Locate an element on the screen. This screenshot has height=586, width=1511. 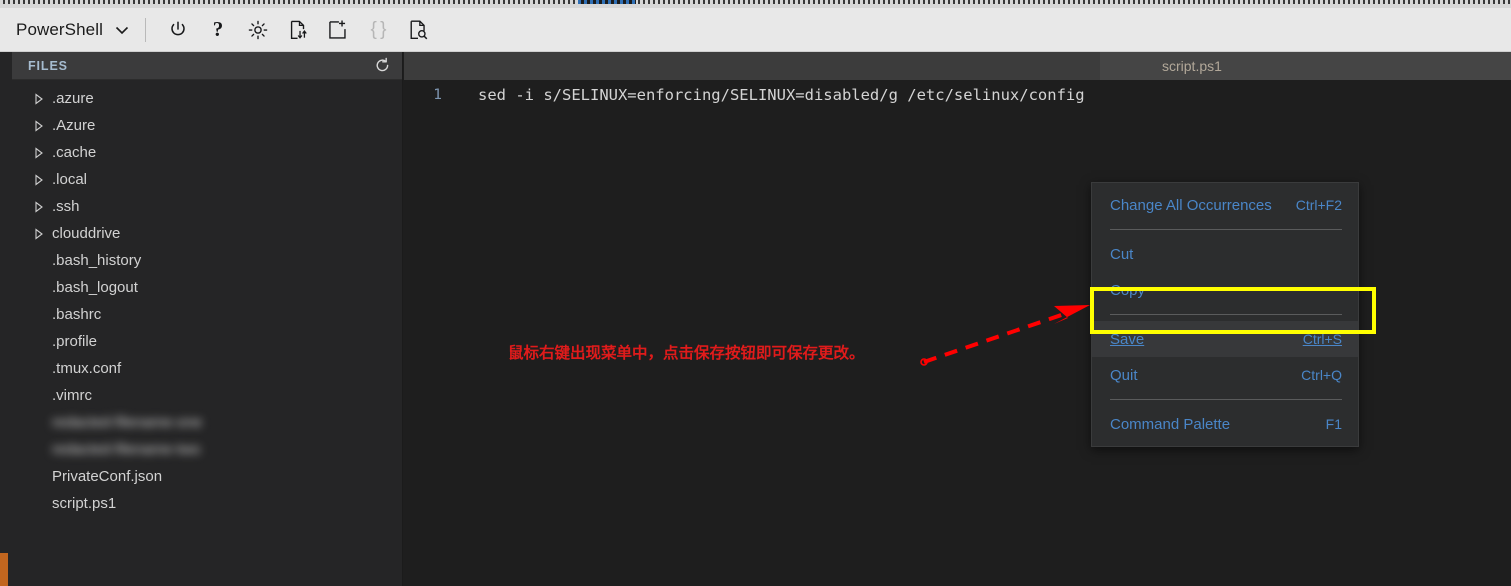
files-header: FILES is located at coordinates (207, 66).